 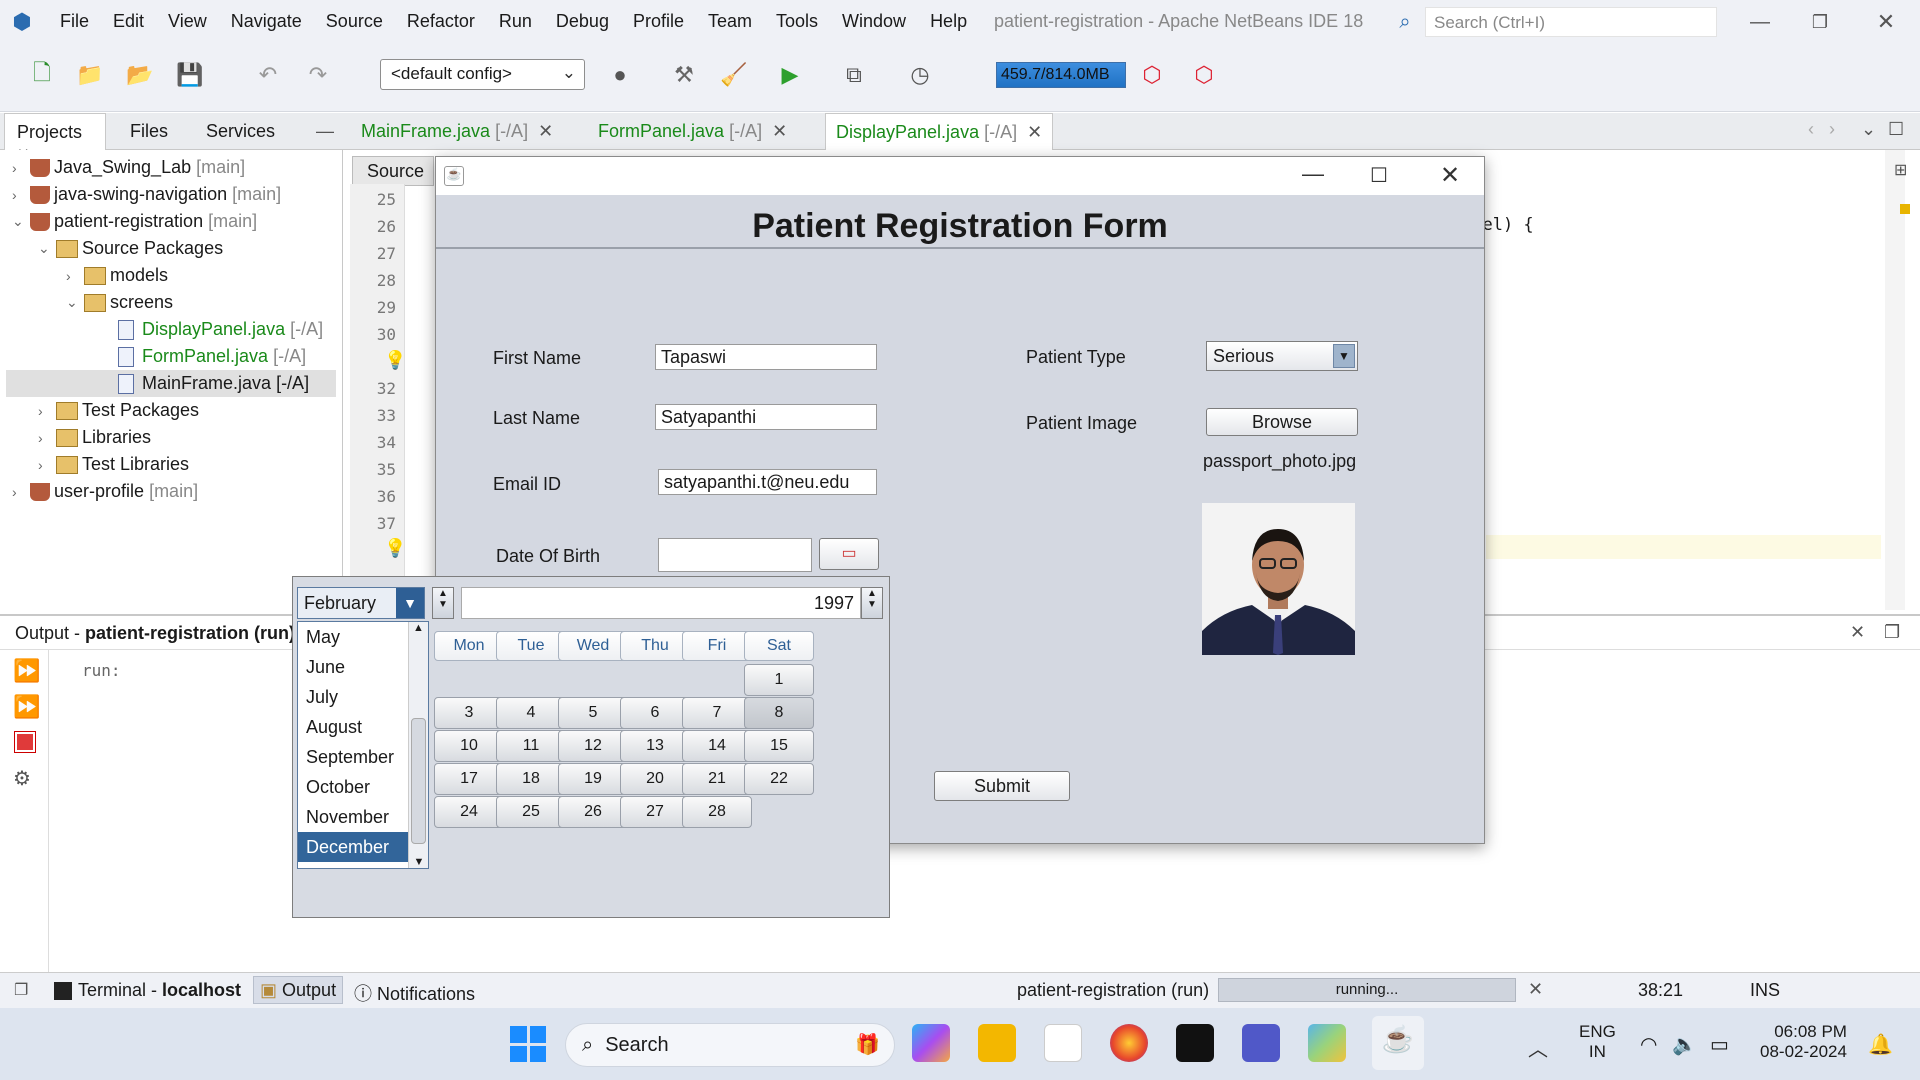 What do you see at coordinates (1905, 209) in the screenshot?
I see `warning-marker` at bounding box center [1905, 209].